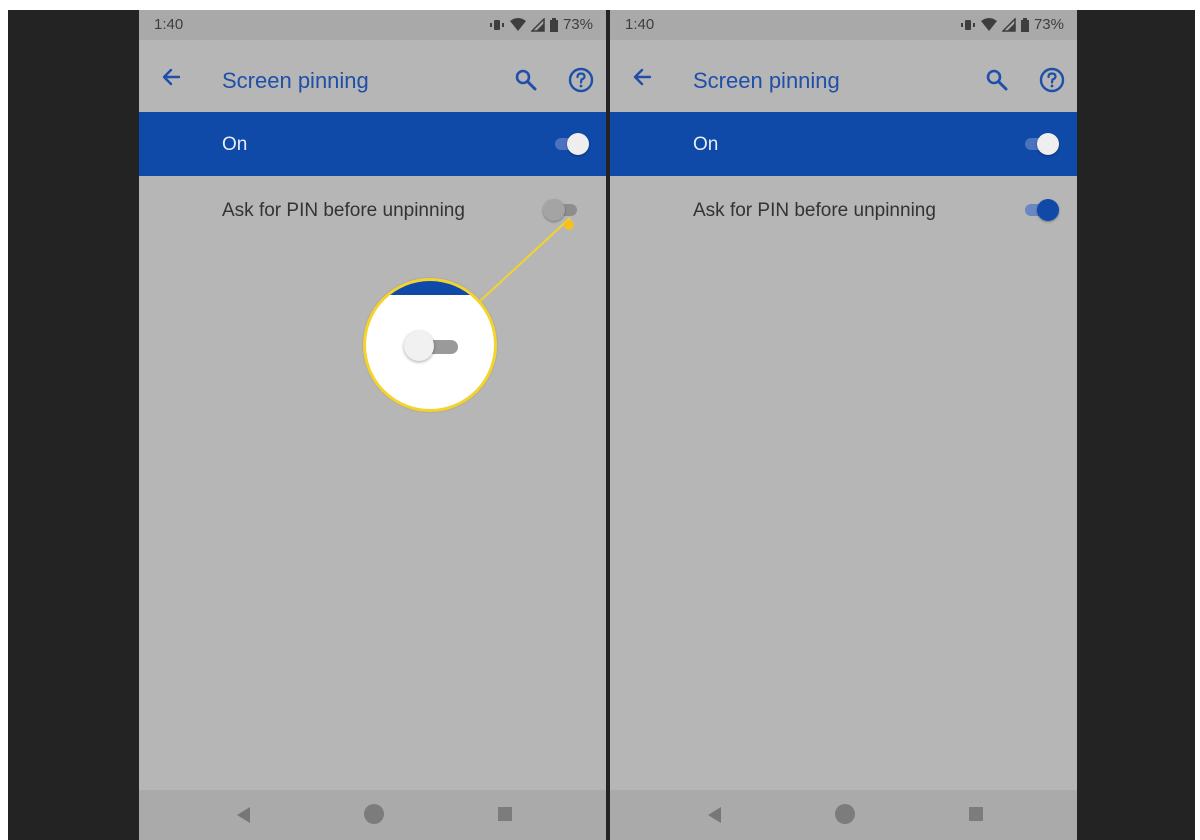 Image resolution: width=1200 pixels, height=840 pixels. Describe the element at coordinates (569, 225) in the screenshot. I see `callout-marker-dot` at that location.